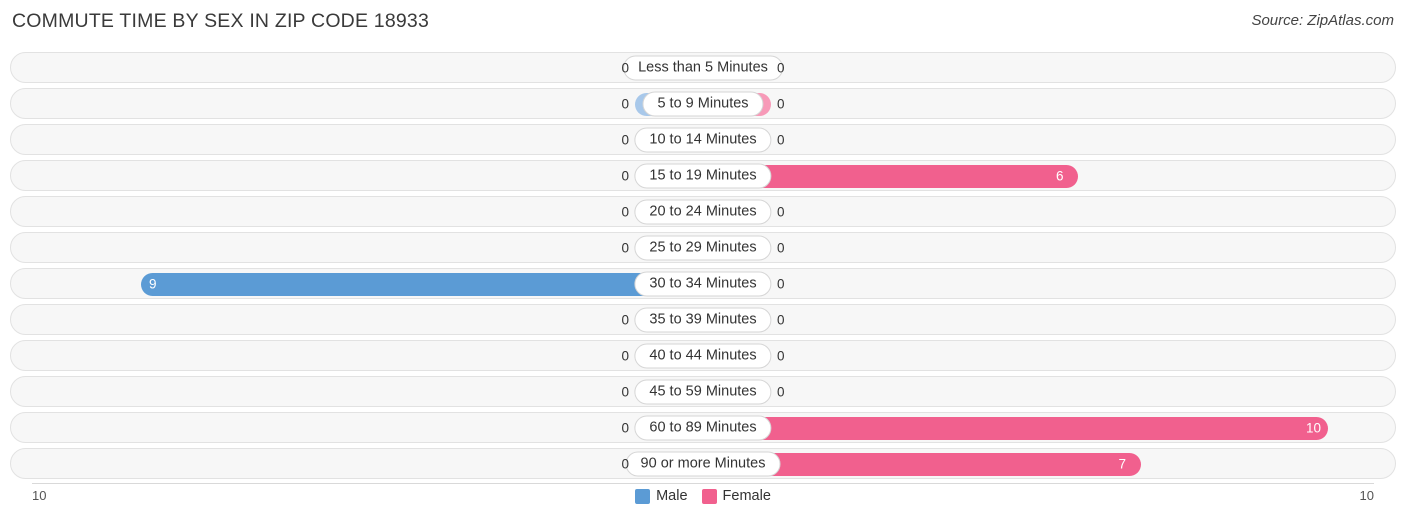 The image size is (1406, 522). What do you see at coordinates (709, 496) in the screenshot?
I see `legend-swatch-female` at bounding box center [709, 496].